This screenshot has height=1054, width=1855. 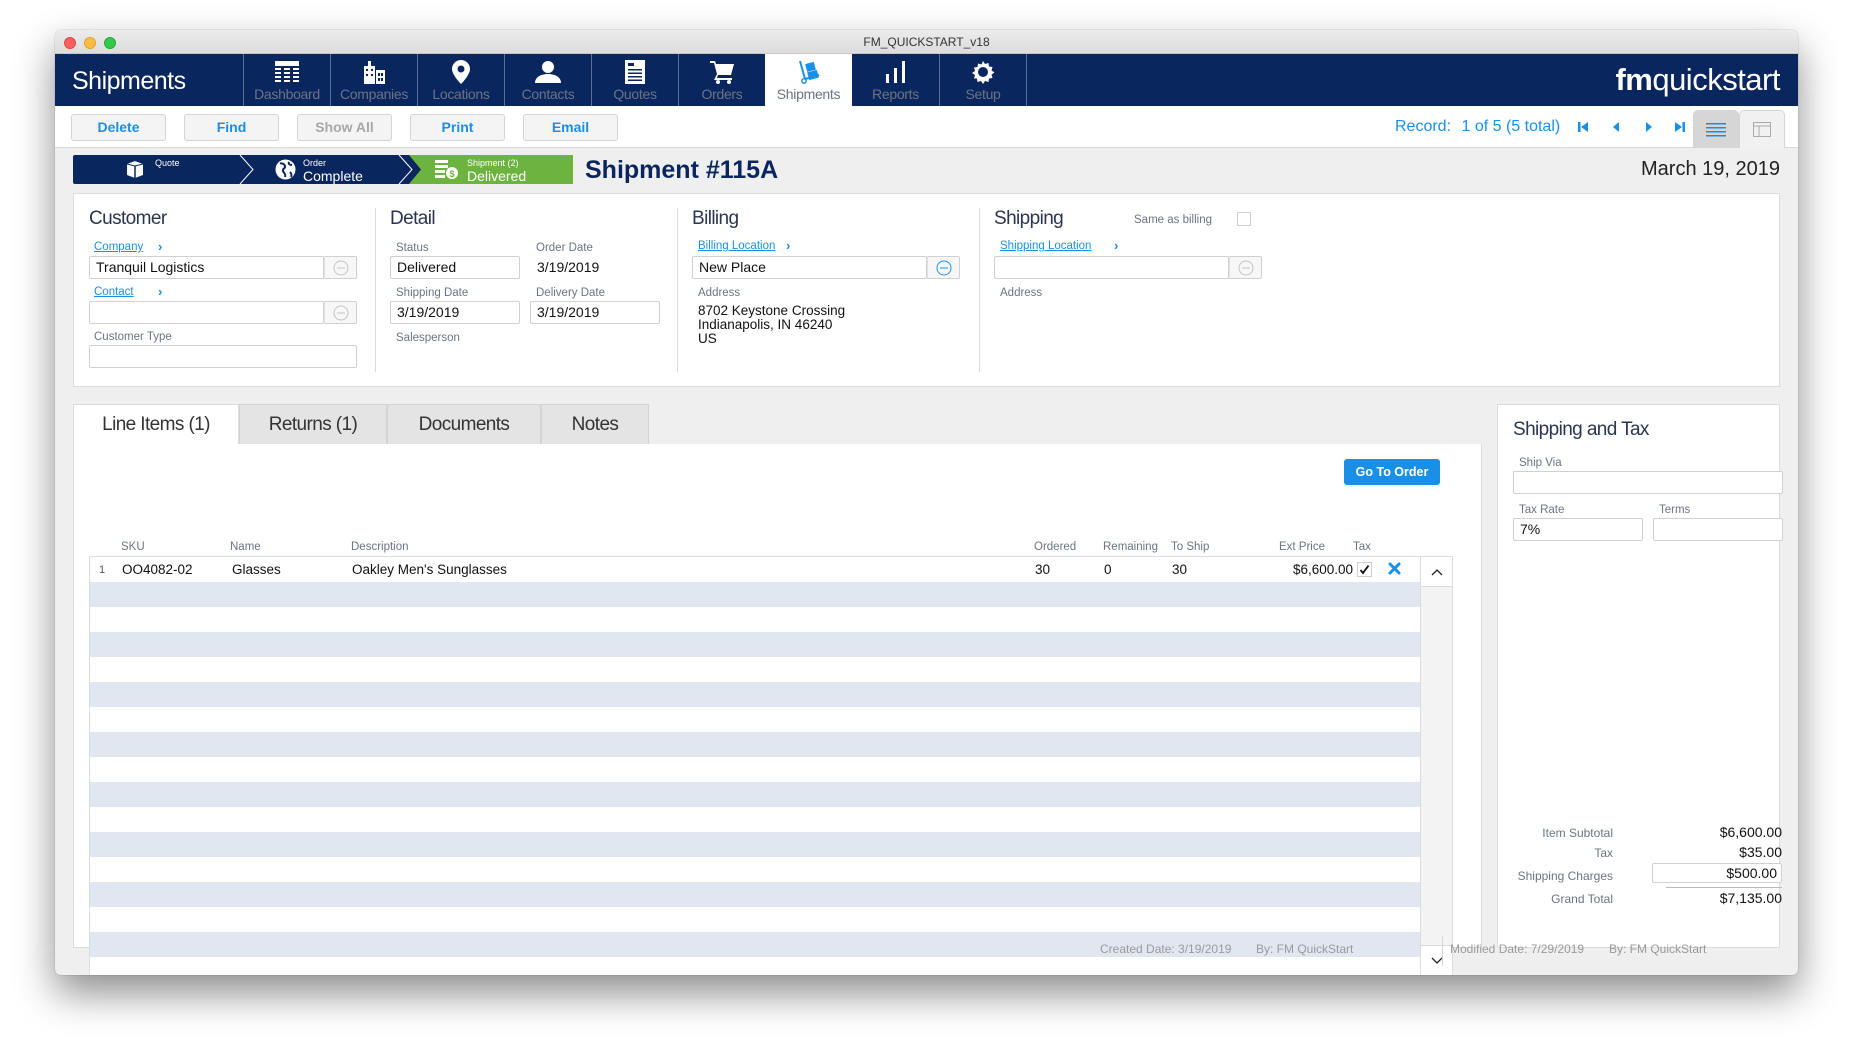 I want to click on progress-step-quote: Quote, so click(x=156, y=169).